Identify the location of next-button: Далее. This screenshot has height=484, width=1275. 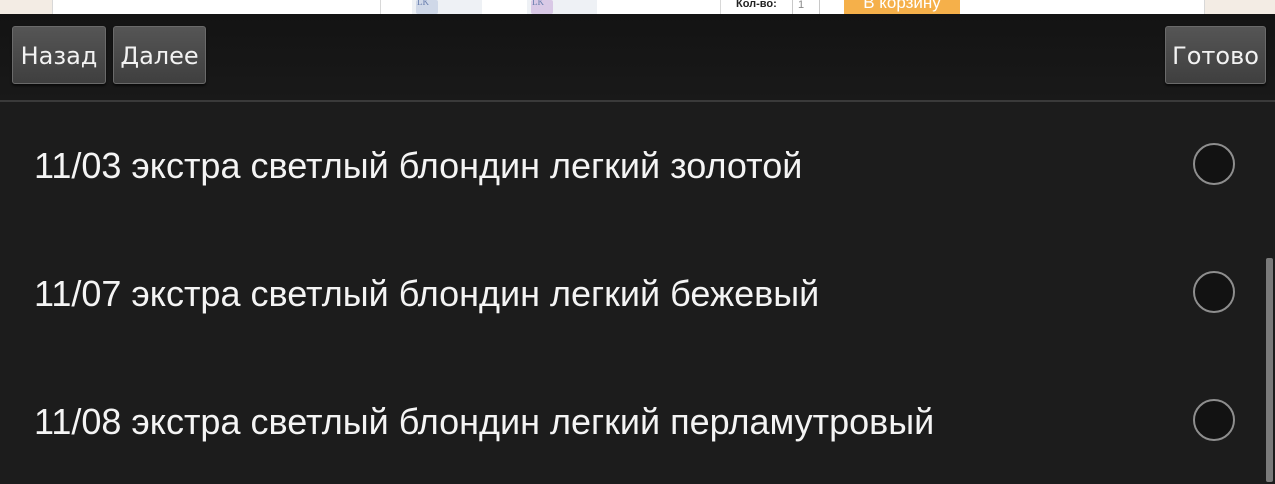
(159, 55).